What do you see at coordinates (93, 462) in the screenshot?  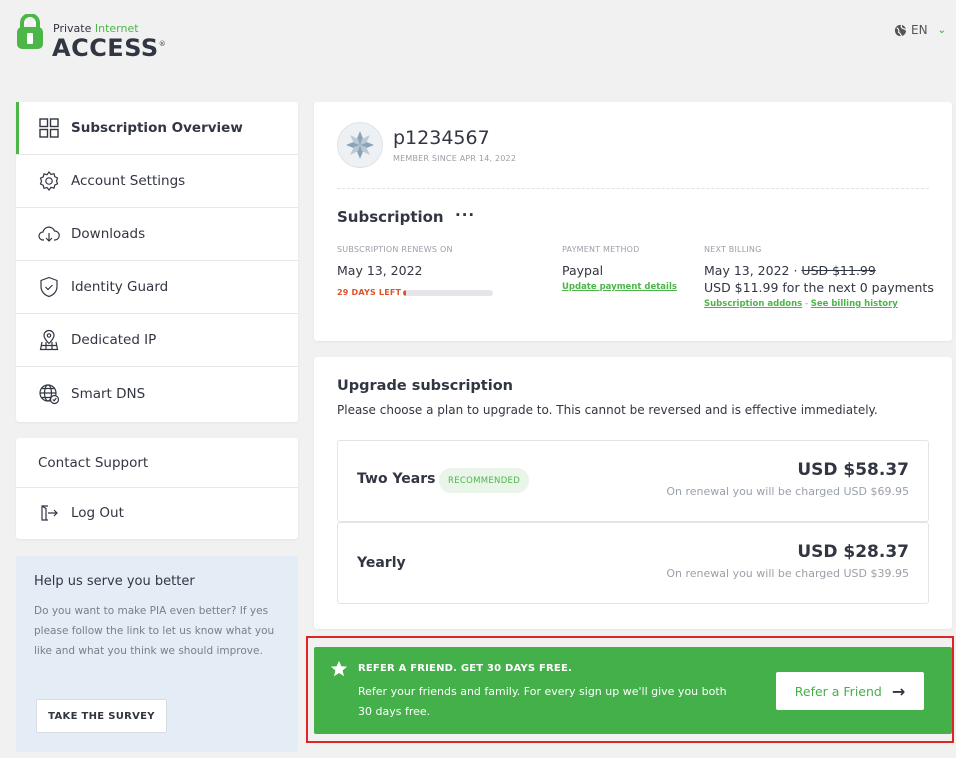 I see `contact-support-label: Contact Support` at bounding box center [93, 462].